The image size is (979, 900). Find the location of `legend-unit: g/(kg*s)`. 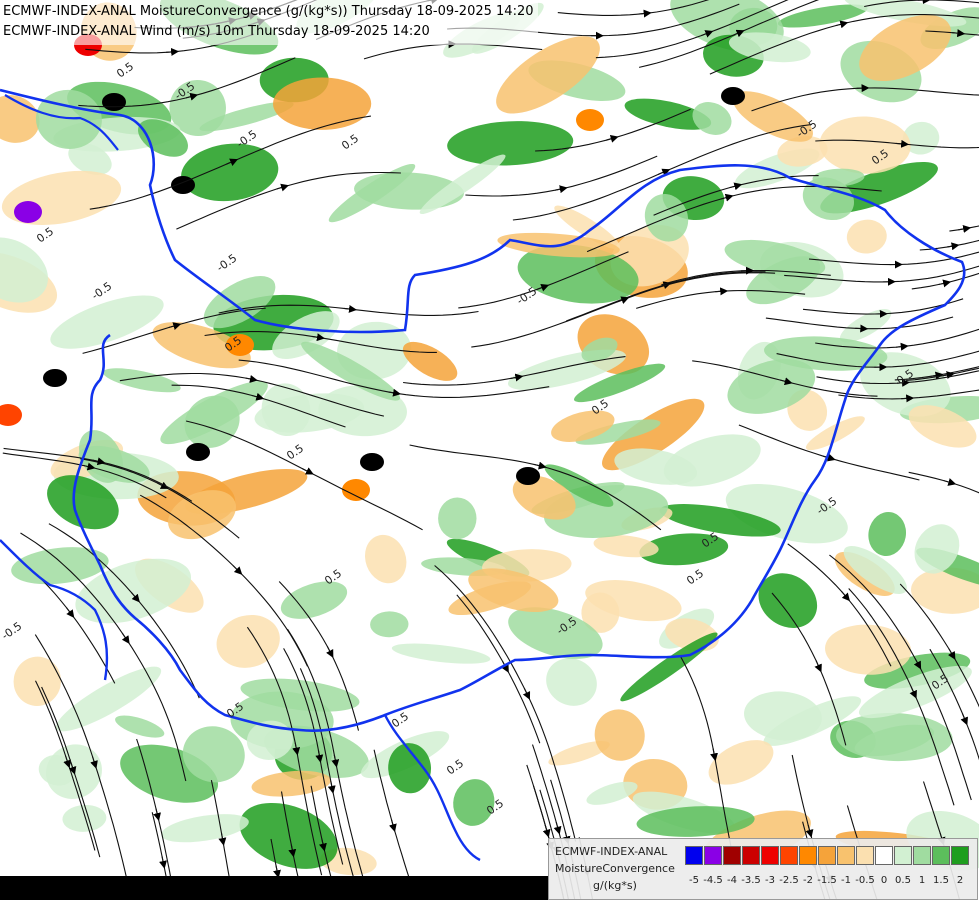

legend-unit: g/(kg*s) is located at coordinates (615, 885).